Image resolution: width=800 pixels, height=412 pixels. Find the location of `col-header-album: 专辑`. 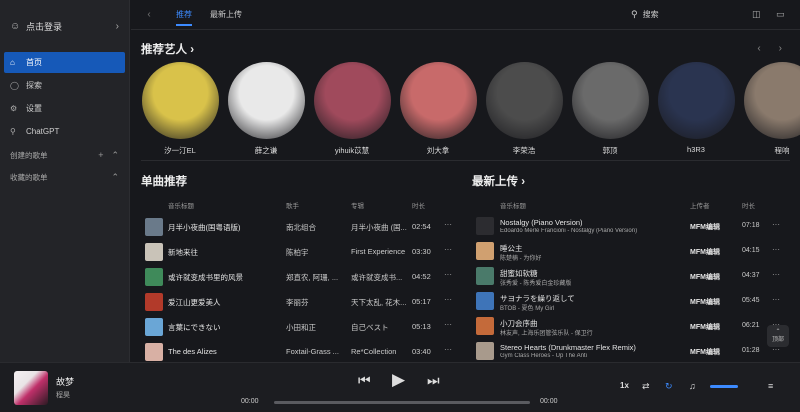

col-header-album: 专辑 is located at coordinates (357, 206).